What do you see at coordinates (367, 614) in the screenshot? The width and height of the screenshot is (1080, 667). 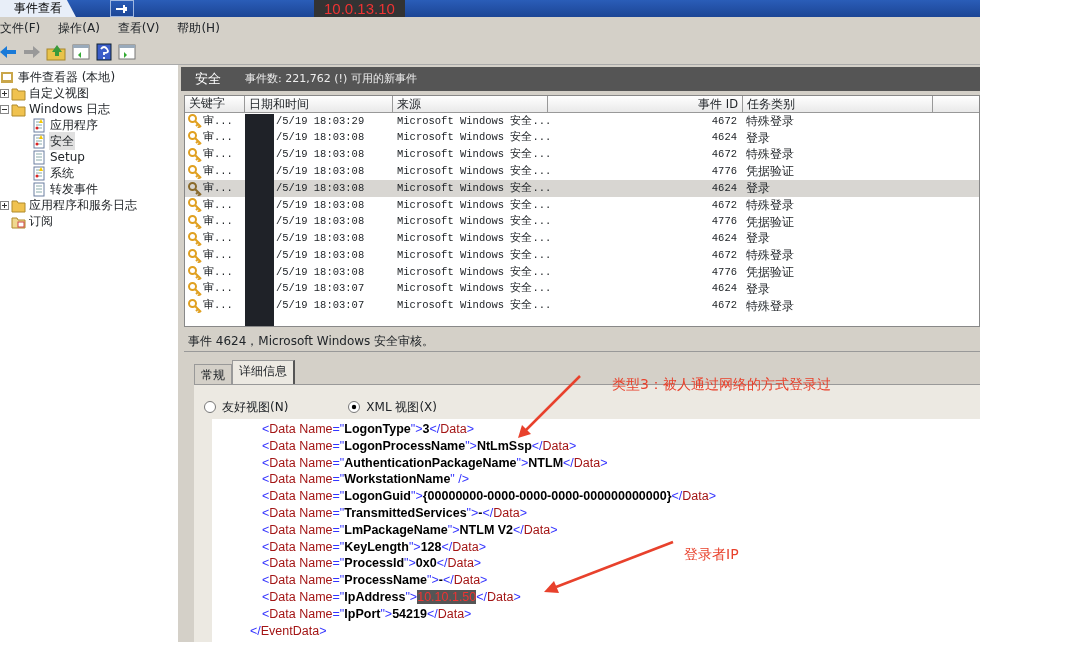 I see `xml-line: <Data Name="IpPort">54219</Data>` at bounding box center [367, 614].